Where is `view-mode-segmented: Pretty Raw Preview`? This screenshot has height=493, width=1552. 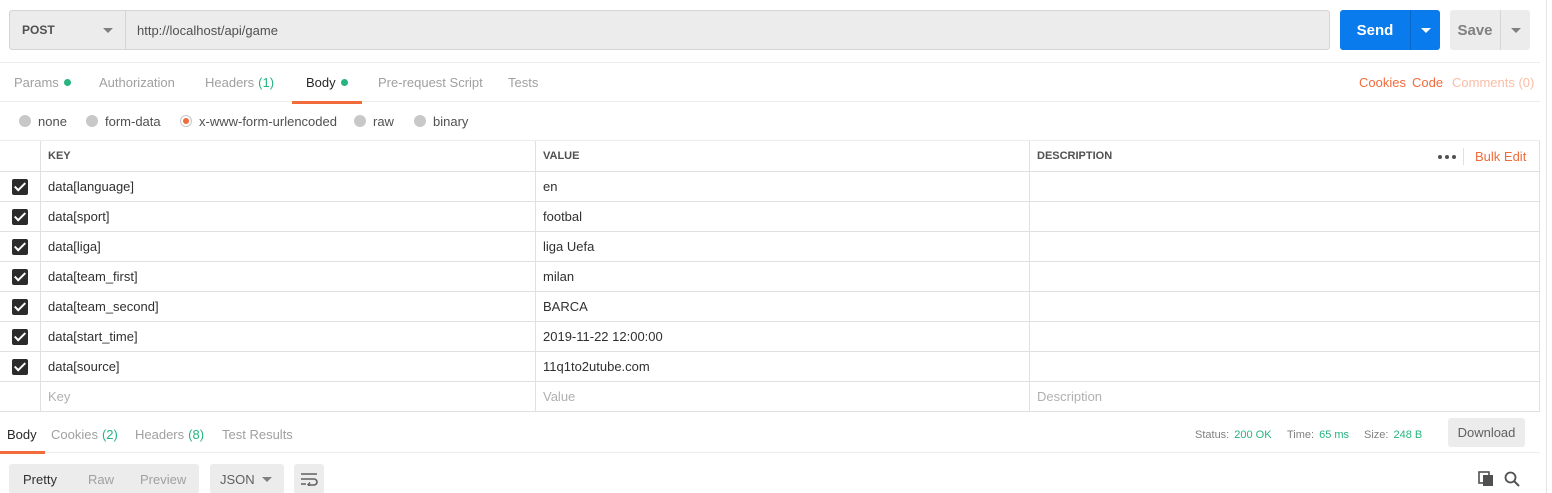
view-mode-segmented: Pretty Raw Preview is located at coordinates (104, 478).